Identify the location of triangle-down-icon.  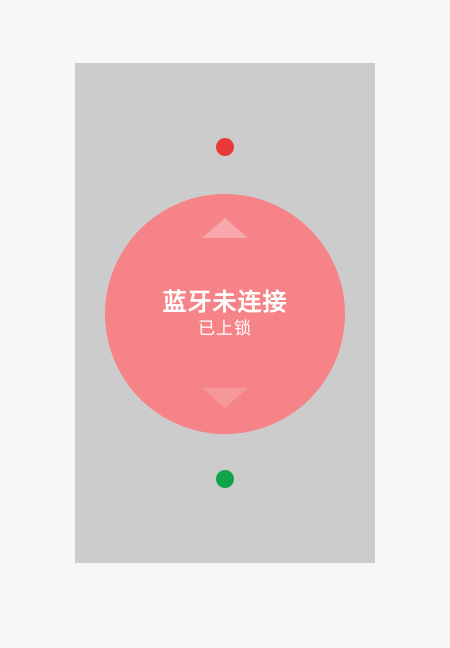
(225, 398).